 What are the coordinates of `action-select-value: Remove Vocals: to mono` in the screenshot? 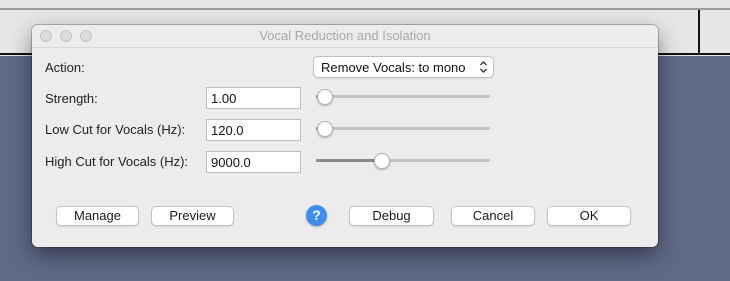 It's located at (393, 67).